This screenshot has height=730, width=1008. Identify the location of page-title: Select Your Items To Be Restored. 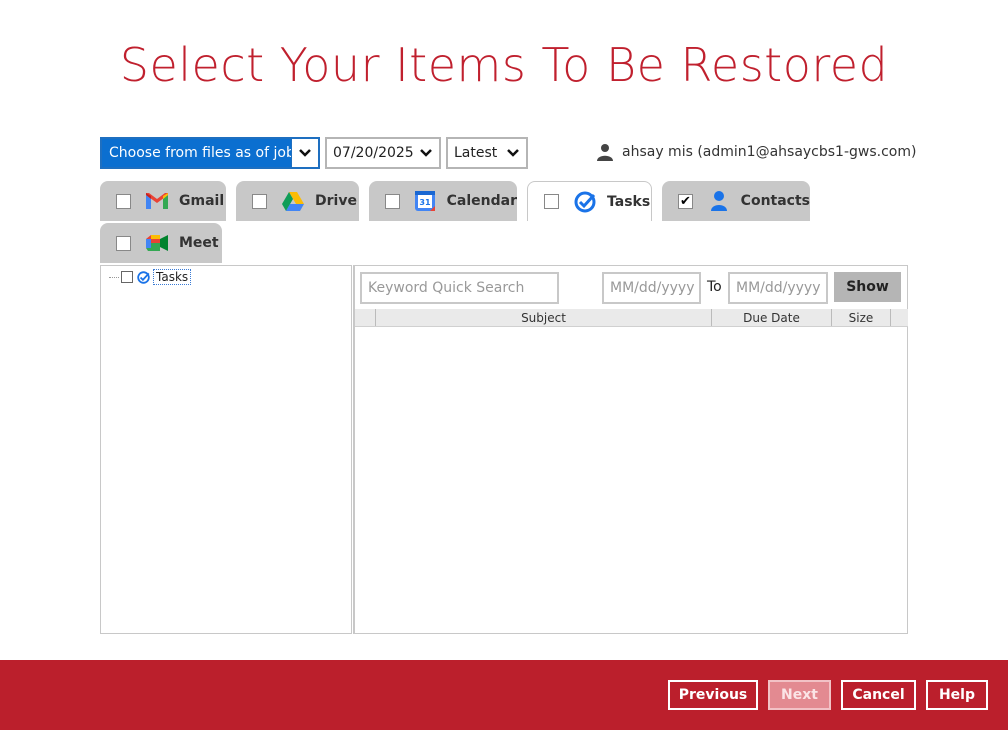
(504, 65).